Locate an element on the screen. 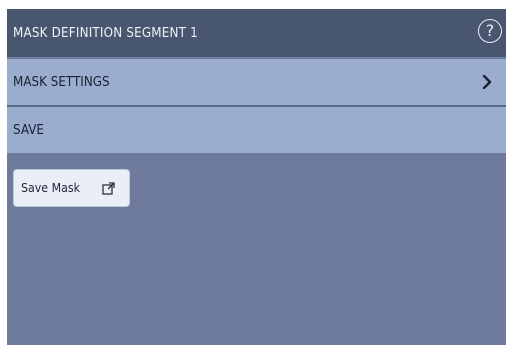 The image size is (509, 345). save-section-header: SAVE is located at coordinates (256, 130).